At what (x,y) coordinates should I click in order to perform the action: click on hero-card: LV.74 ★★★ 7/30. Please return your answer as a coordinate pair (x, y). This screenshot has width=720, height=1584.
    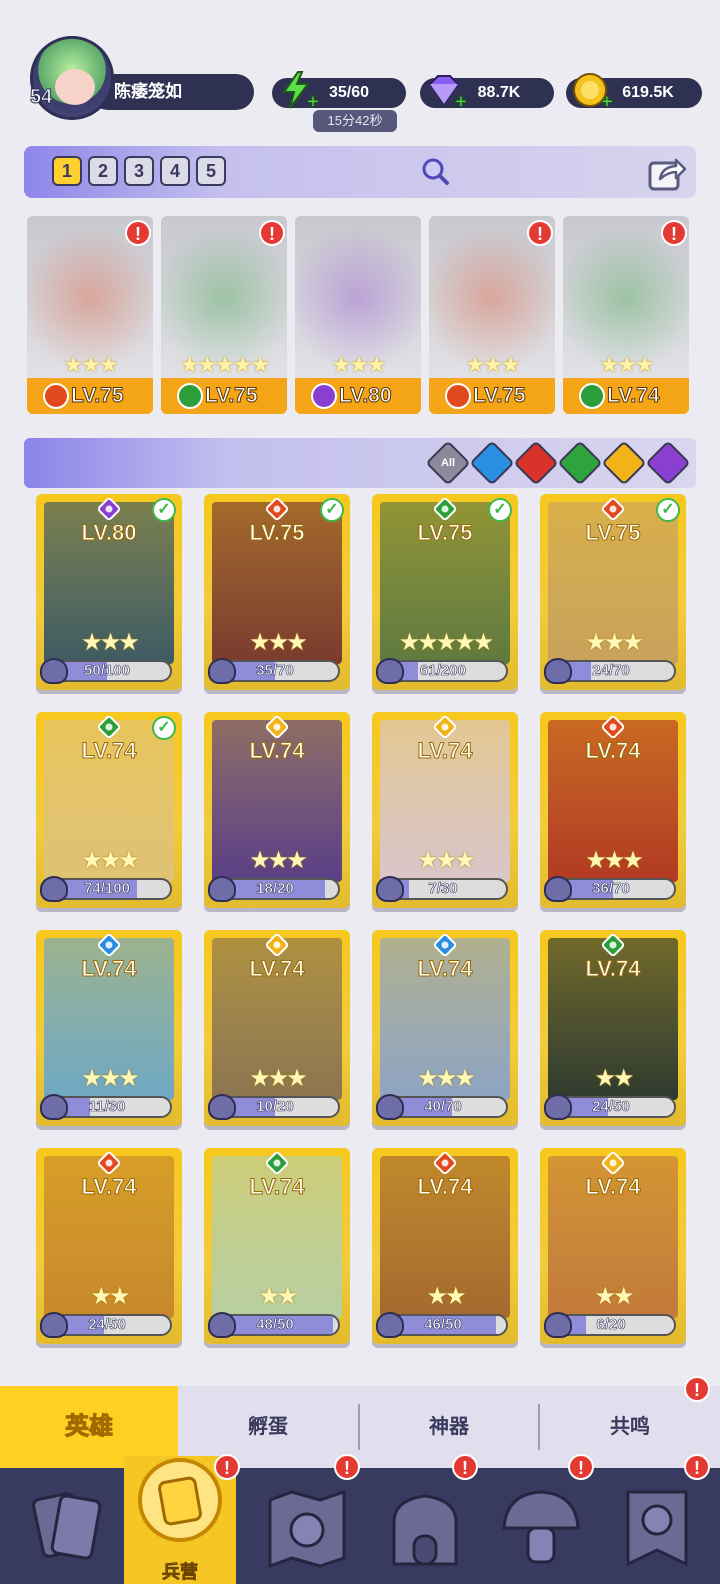
    Looking at the image, I should click on (445, 810).